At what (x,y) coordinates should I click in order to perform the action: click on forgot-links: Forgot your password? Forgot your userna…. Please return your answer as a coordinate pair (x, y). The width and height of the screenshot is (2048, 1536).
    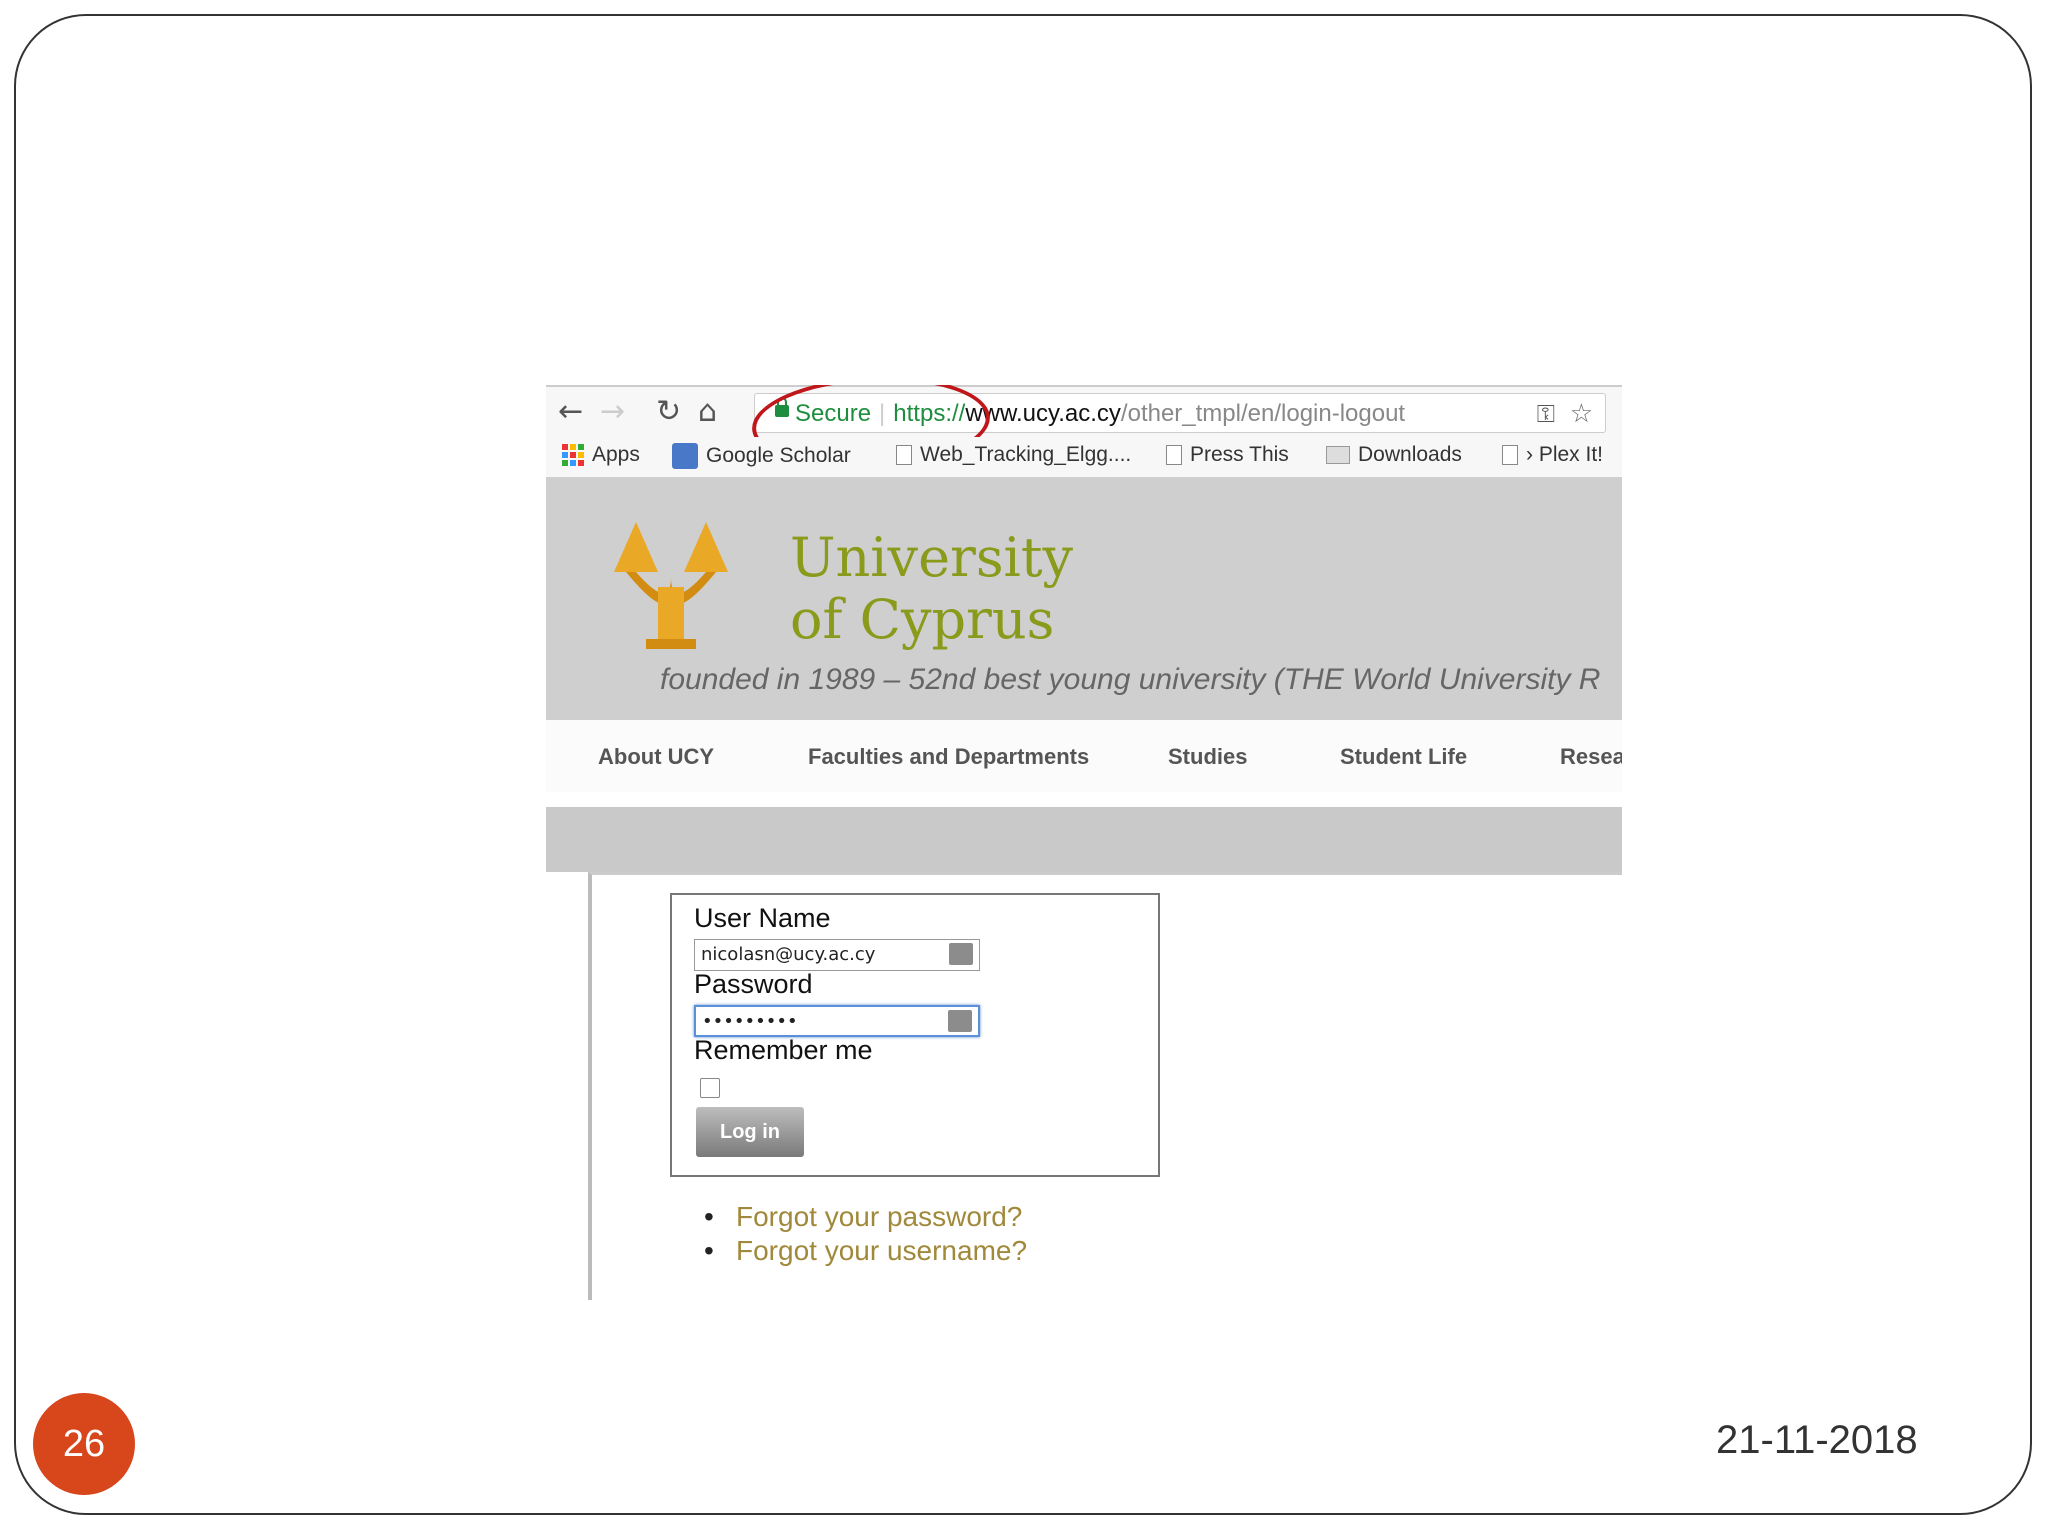
    Looking at the image, I should click on (865, 1234).